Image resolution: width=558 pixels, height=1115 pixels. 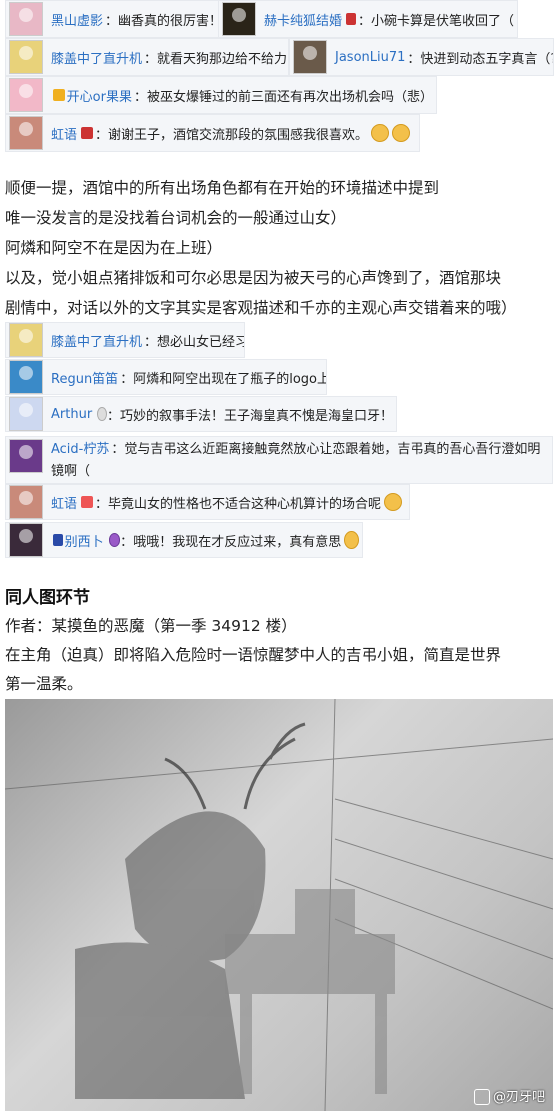 What do you see at coordinates (230, 379) in the screenshot?
I see `comment-text: 阿燐和阿空出现在了瓶子的logo上` at bounding box center [230, 379].